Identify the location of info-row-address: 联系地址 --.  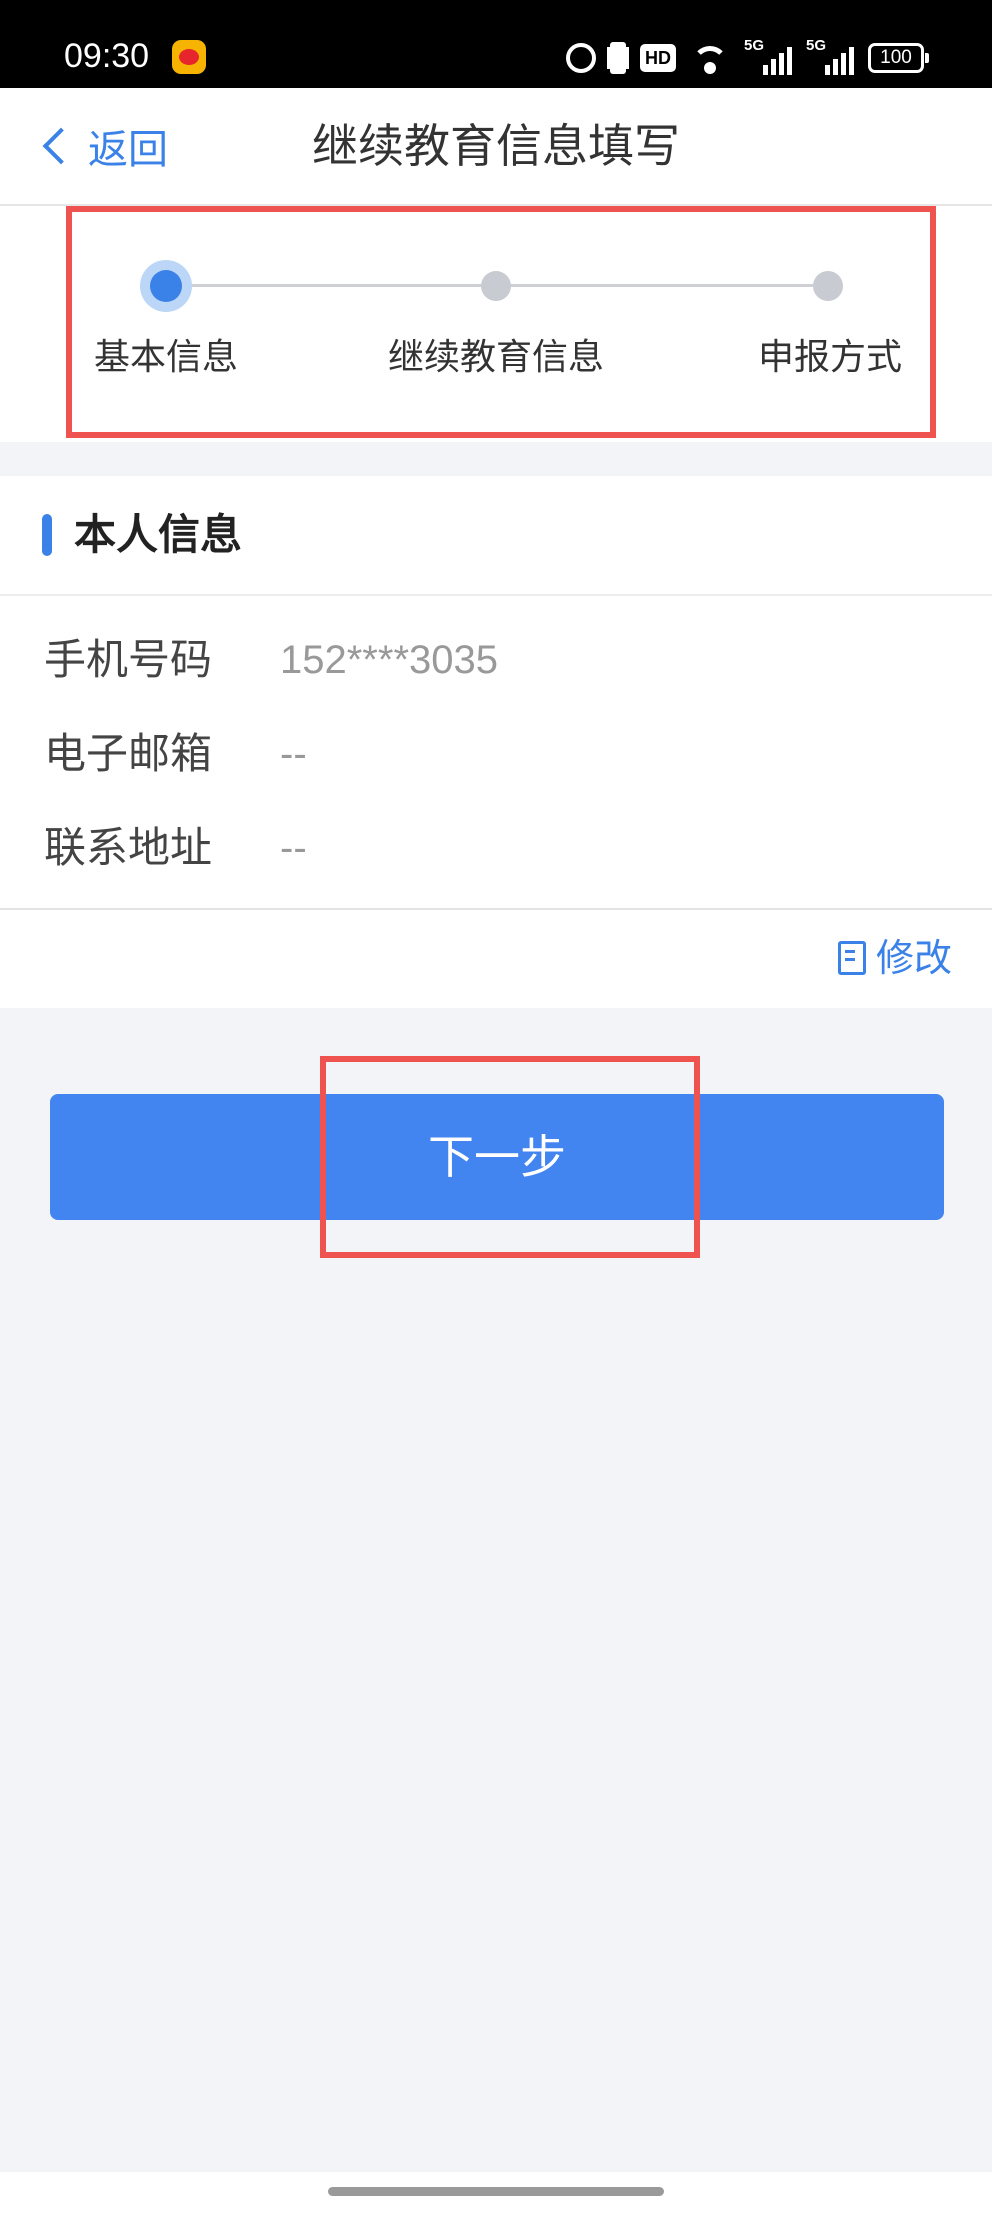
(496, 848).